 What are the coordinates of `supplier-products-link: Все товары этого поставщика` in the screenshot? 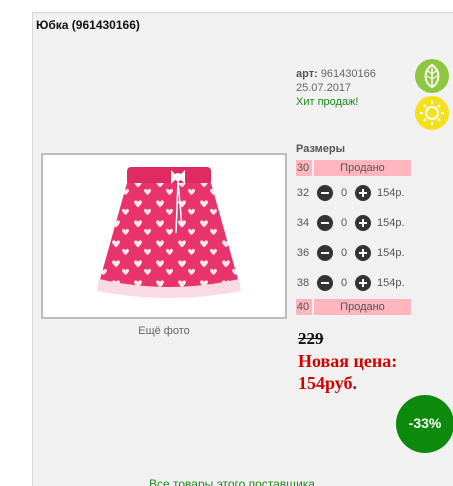 It's located at (232, 481).